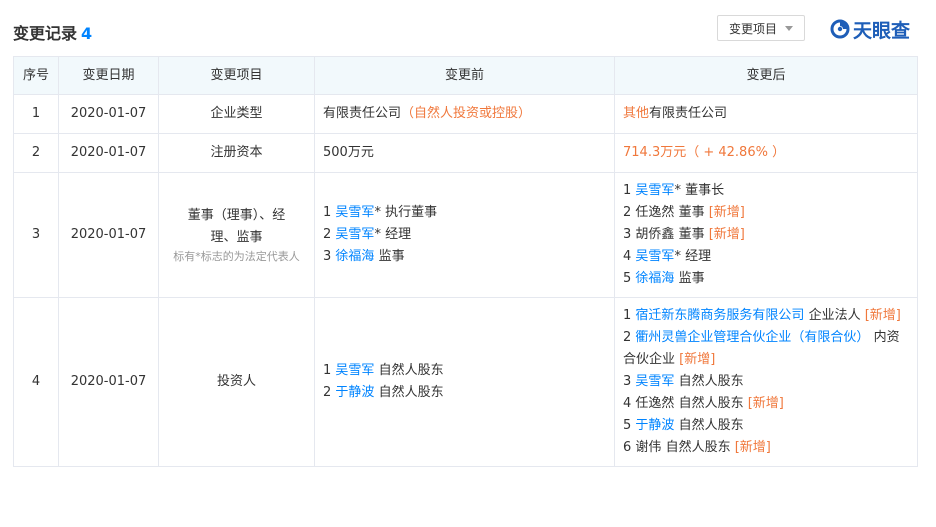 The height and width of the screenshot is (527, 936). What do you see at coordinates (766, 114) in the screenshot?
I see `row-after: 其他有限责任公司` at bounding box center [766, 114].